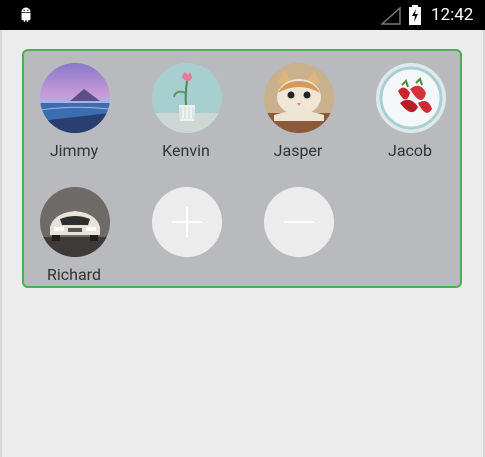 This screenshot has width=485, height=457. What do you see at coordinates (74, 274) in the screenshot?
I see `member-name: Richard` at bounding box center [74, 274].